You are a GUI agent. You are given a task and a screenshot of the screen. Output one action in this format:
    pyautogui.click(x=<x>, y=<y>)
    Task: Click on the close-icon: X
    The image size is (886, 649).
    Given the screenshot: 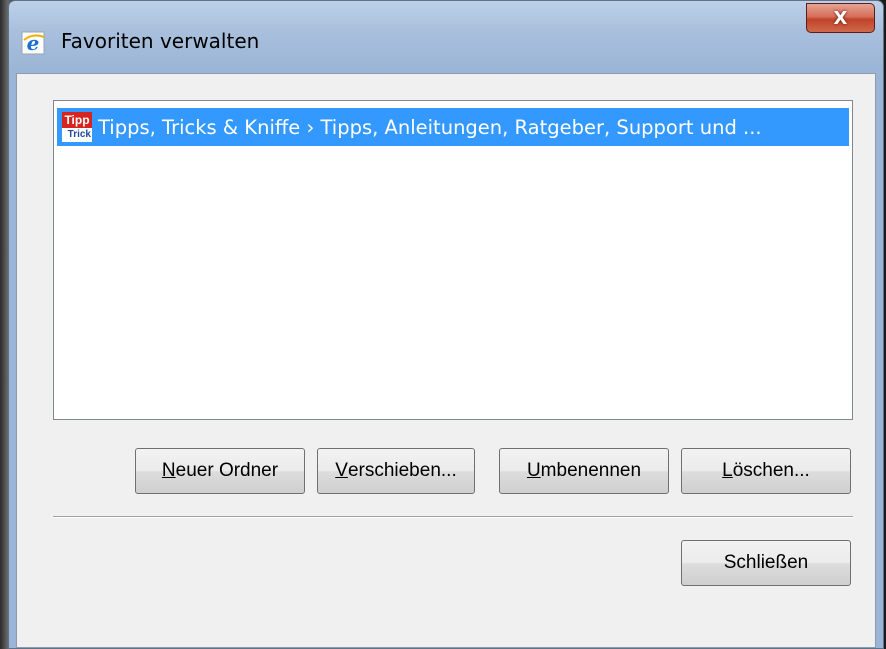 What is the action you would take?
    pyautogui.click(x=840, y=18)
    